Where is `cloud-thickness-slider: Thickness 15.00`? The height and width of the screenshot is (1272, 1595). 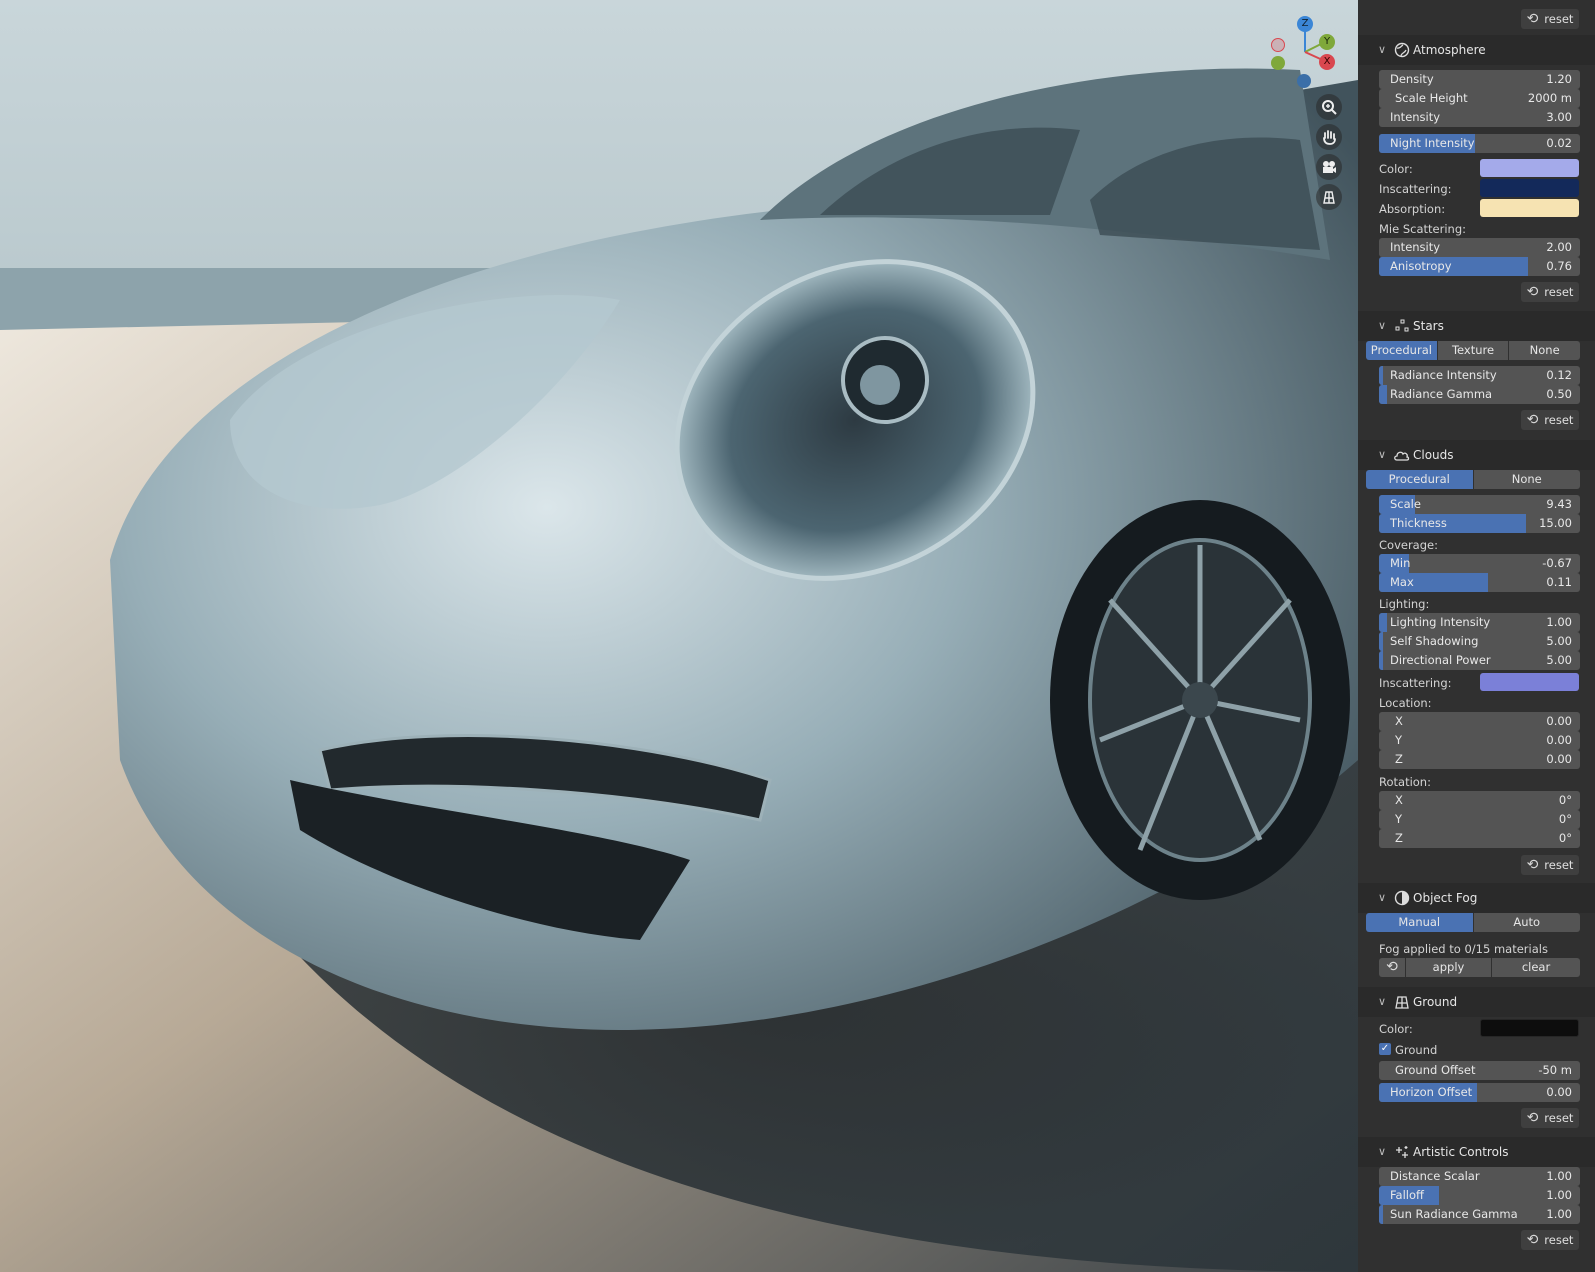
cloud-thickness-slider: Thickness 15.00 is located at coordinates (1479, 523).